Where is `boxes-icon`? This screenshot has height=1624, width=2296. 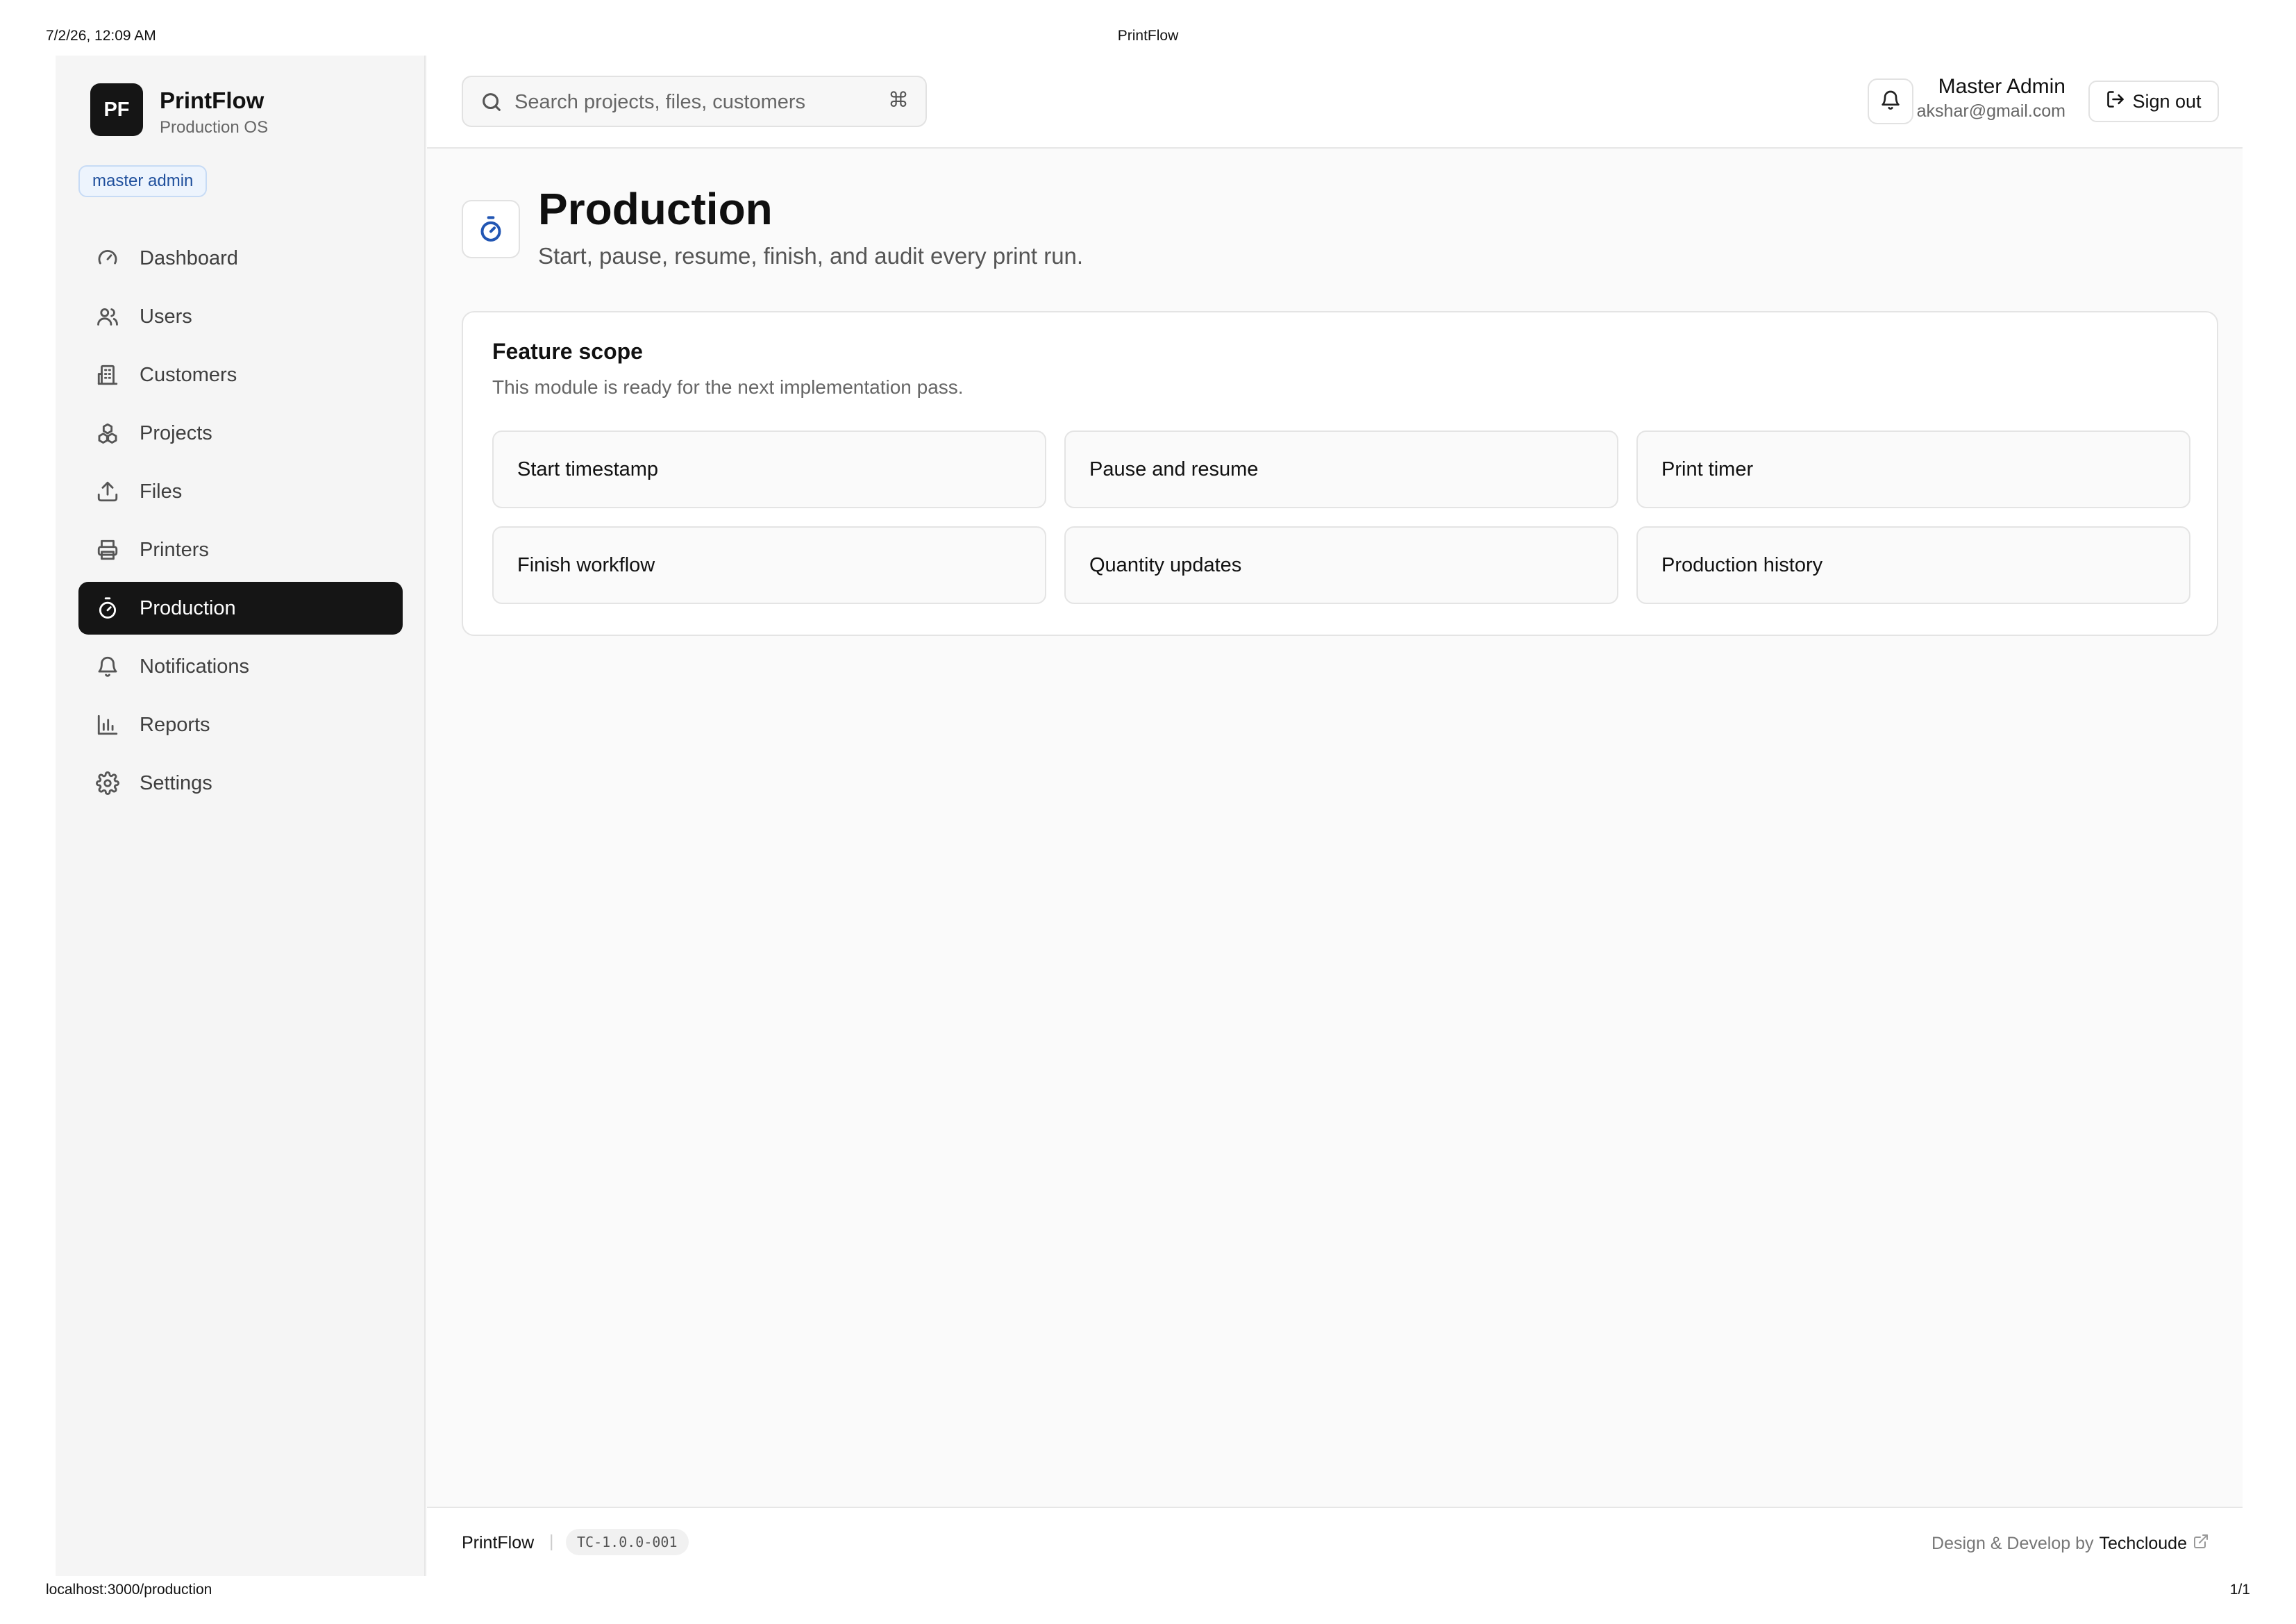 boxes-icon is located at coordinates (107, 434).